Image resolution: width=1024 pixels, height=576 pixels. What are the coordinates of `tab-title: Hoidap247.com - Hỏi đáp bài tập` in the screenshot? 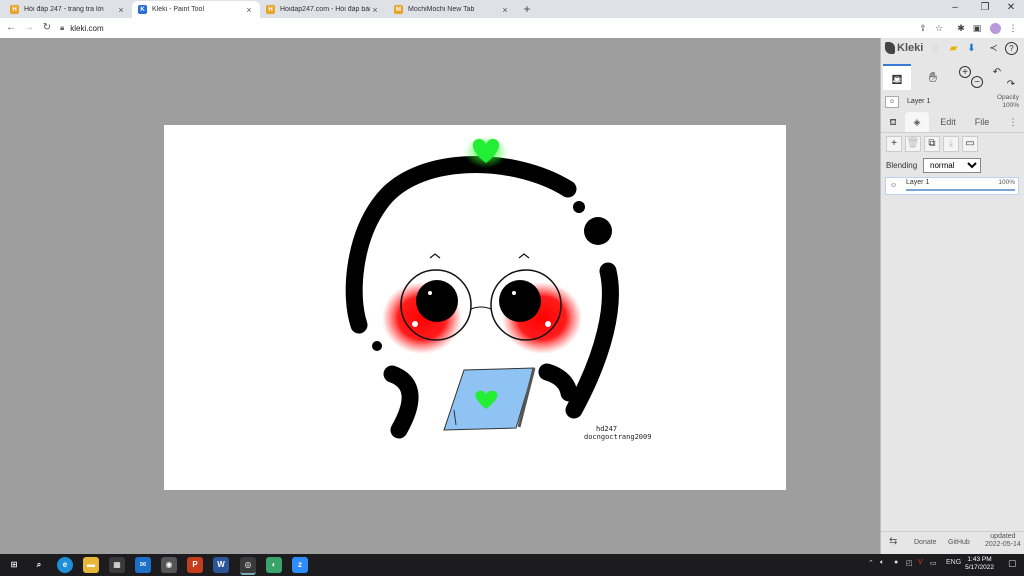 It's located at (325, 9).